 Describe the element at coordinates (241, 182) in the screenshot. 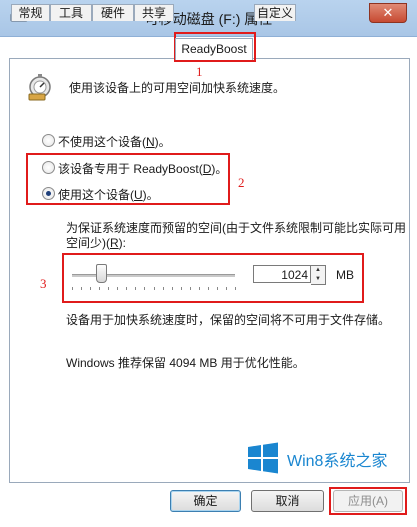

I see `annotation-number-2: 2` at that location.